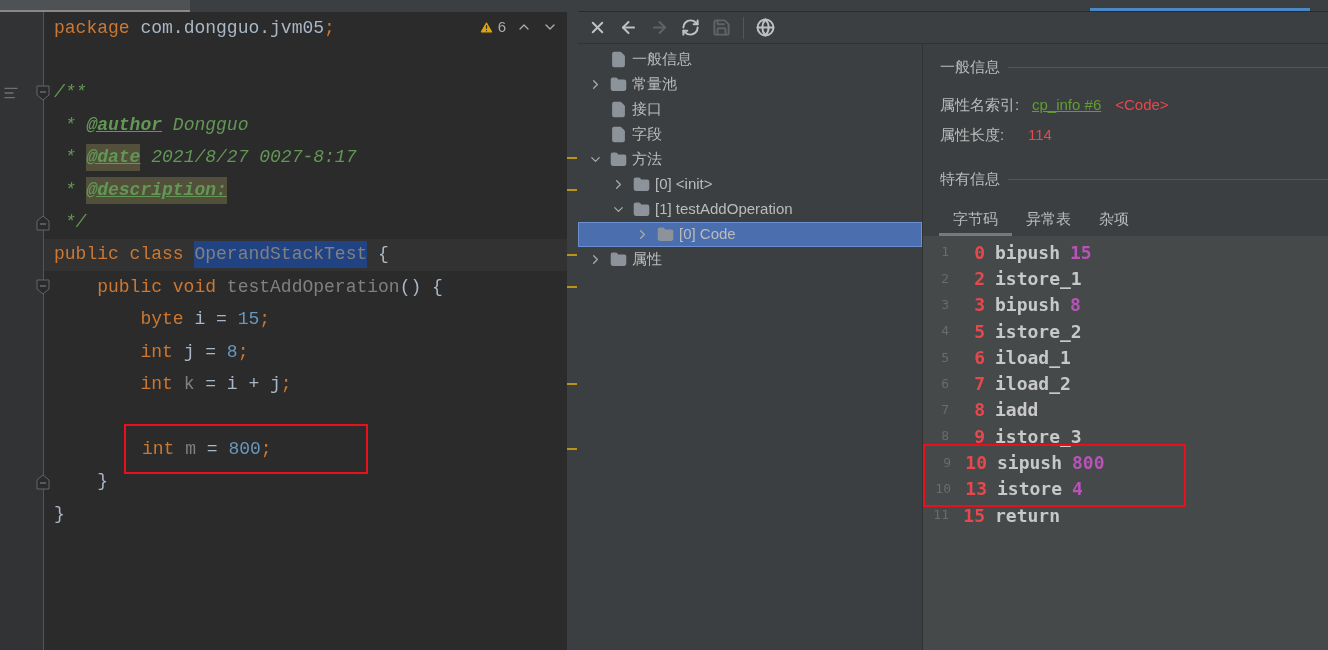 The width and height of the screenshot is (1328, 650). Describe the element at coordinates (1088, 463) in the screenshot. I see `operand: 800` at that location.